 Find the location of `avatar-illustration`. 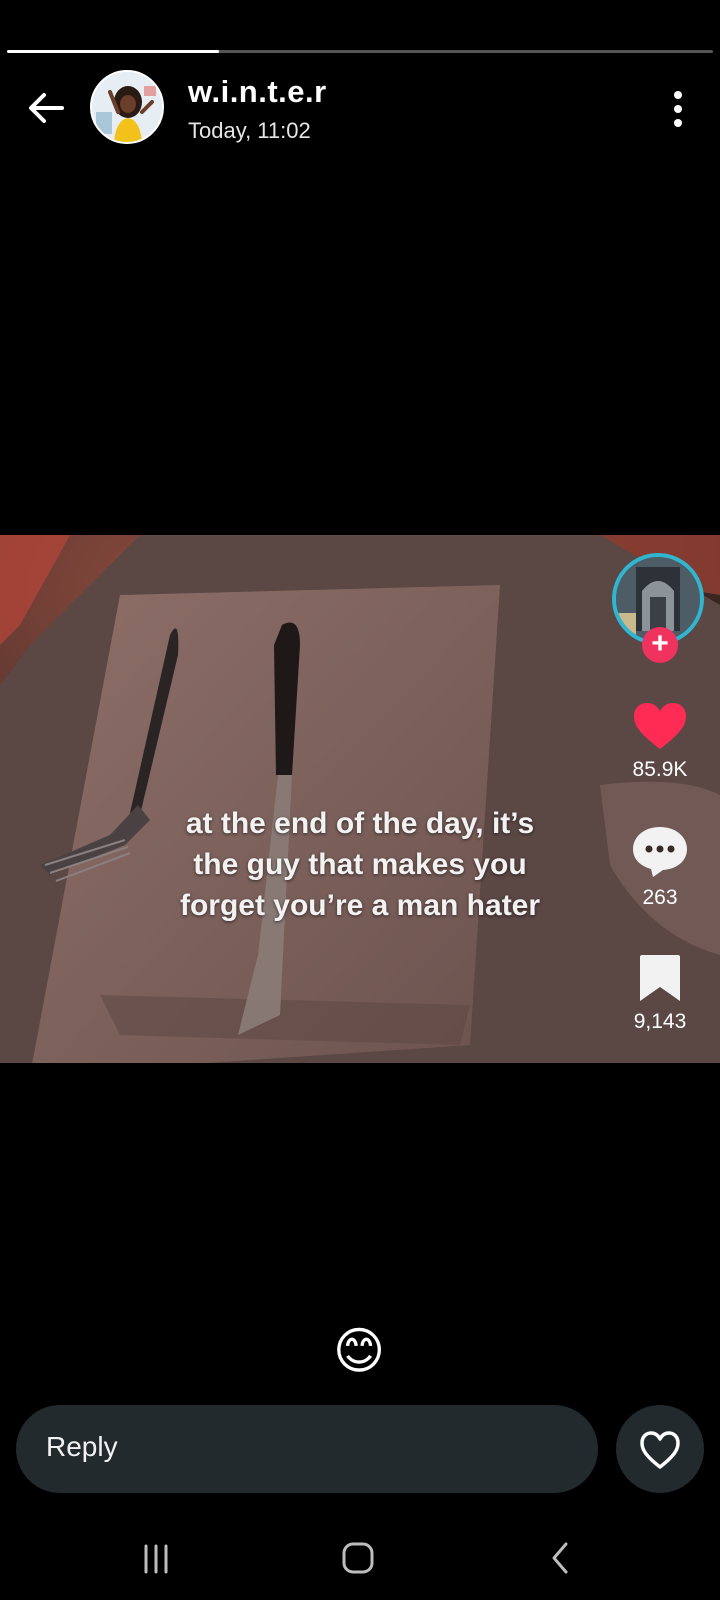

avatar-illustration is located at coordinates (127, 107).